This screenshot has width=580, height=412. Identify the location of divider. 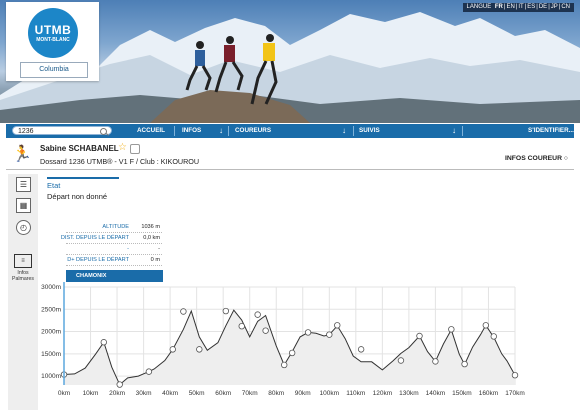
(290, 169).